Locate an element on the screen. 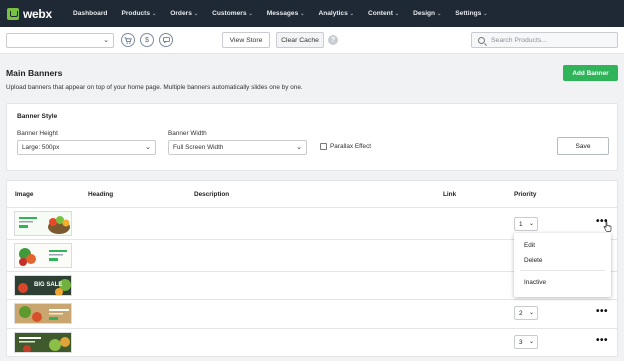 Image resolution: width=624 pixels, height=361 pixels. column-header-heading: Heading is located at coordinates (101, 194).